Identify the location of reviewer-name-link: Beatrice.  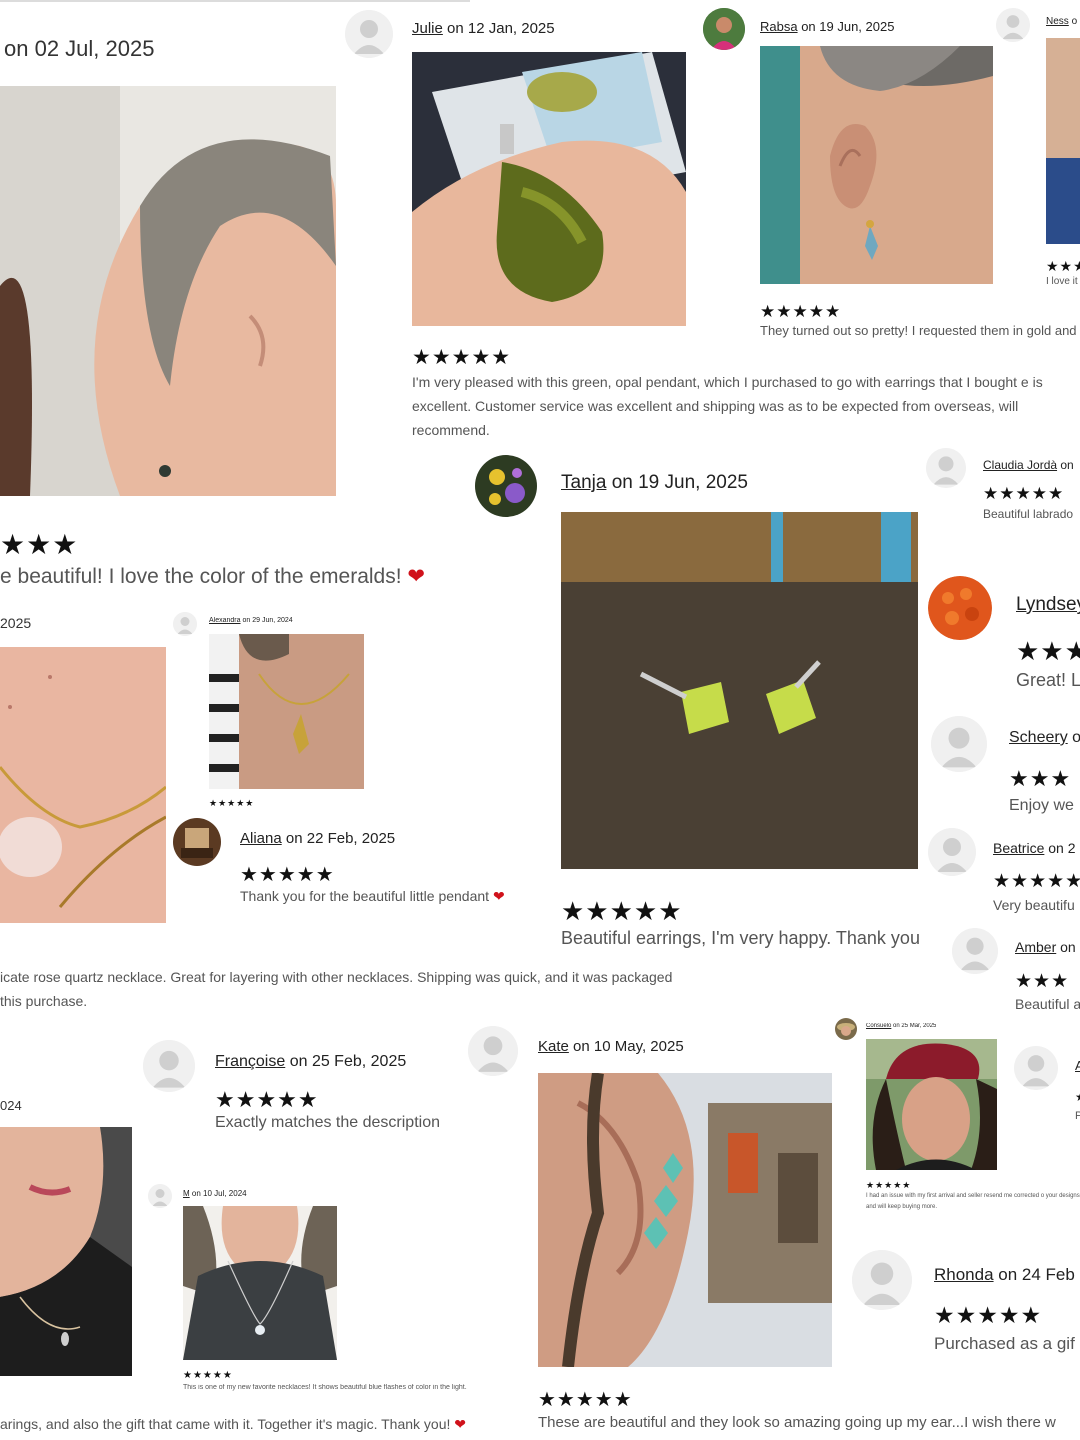
(1018, 848).